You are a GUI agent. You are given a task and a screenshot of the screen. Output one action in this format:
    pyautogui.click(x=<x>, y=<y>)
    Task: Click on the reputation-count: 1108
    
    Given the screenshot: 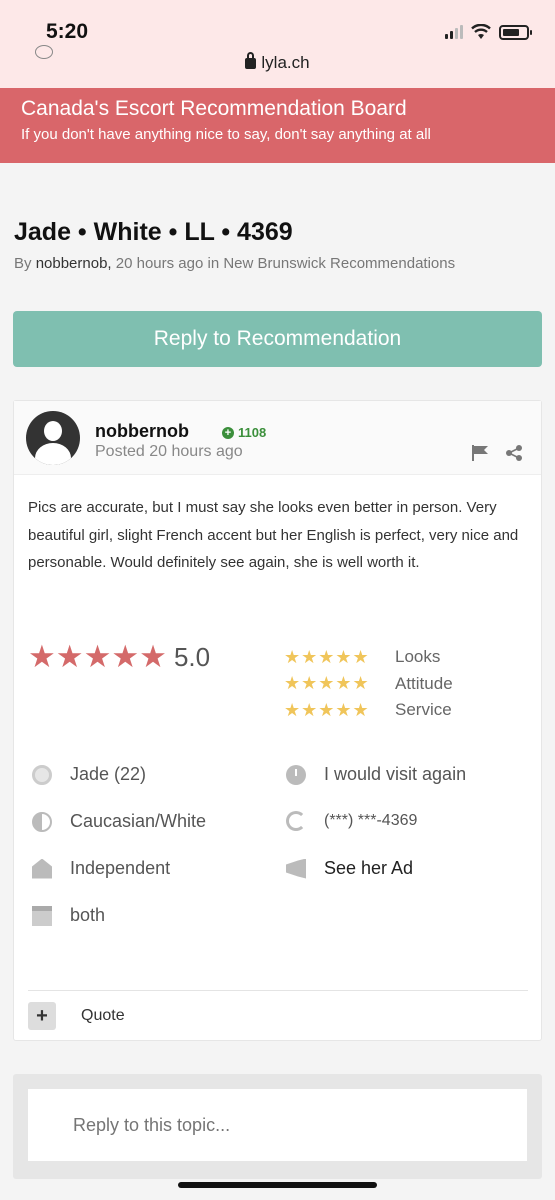 What is the action you would take?
    pyautogui.click(x=252, y=432)
    